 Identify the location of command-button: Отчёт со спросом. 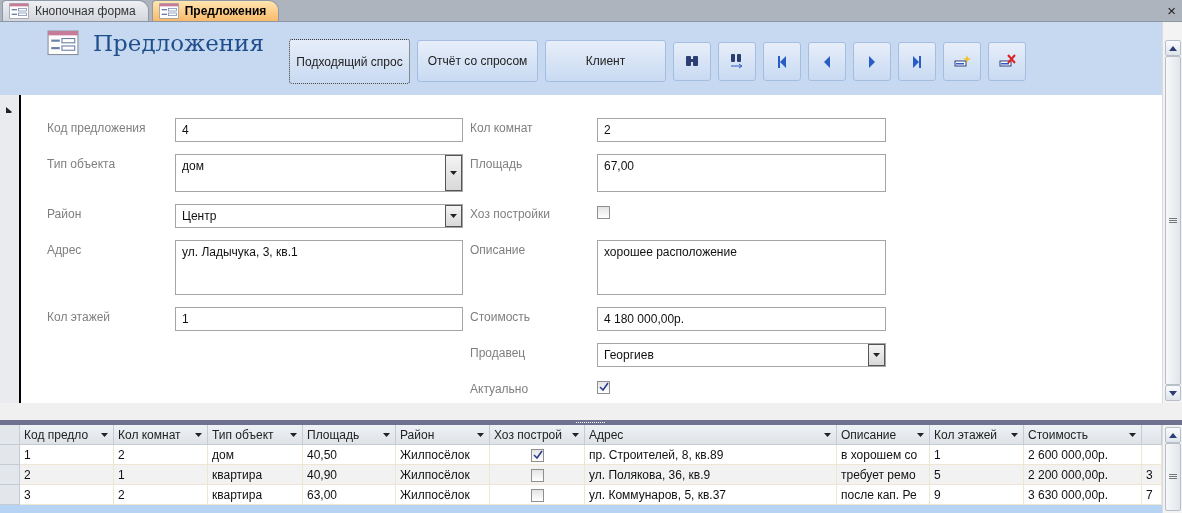
(477, 61).